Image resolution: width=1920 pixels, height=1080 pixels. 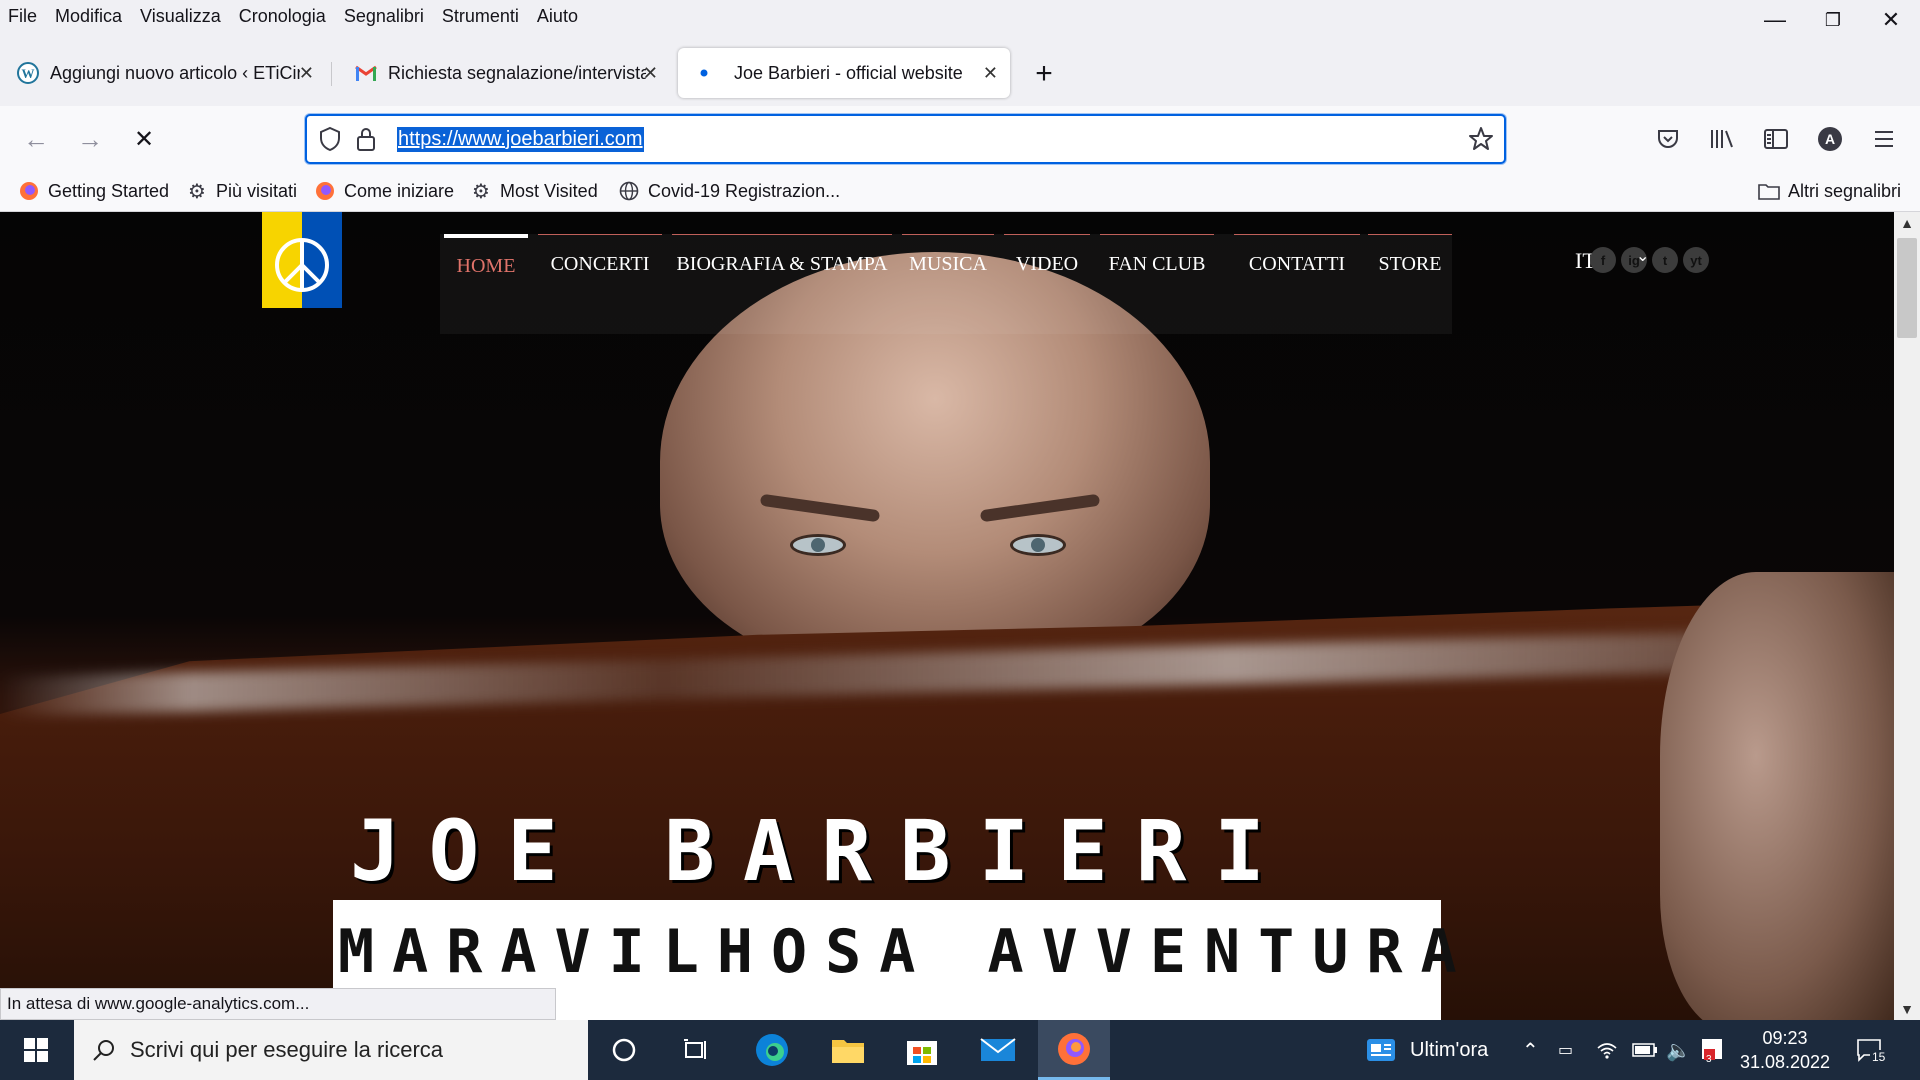 I want to click on menu-segnalibri: Segnalibri, so click(x=384, y=16).